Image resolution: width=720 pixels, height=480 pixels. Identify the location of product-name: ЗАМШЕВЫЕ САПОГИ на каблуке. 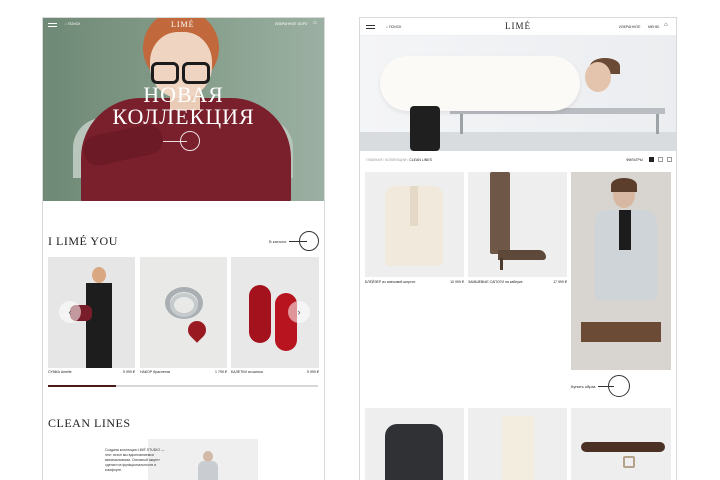
(495, 282).